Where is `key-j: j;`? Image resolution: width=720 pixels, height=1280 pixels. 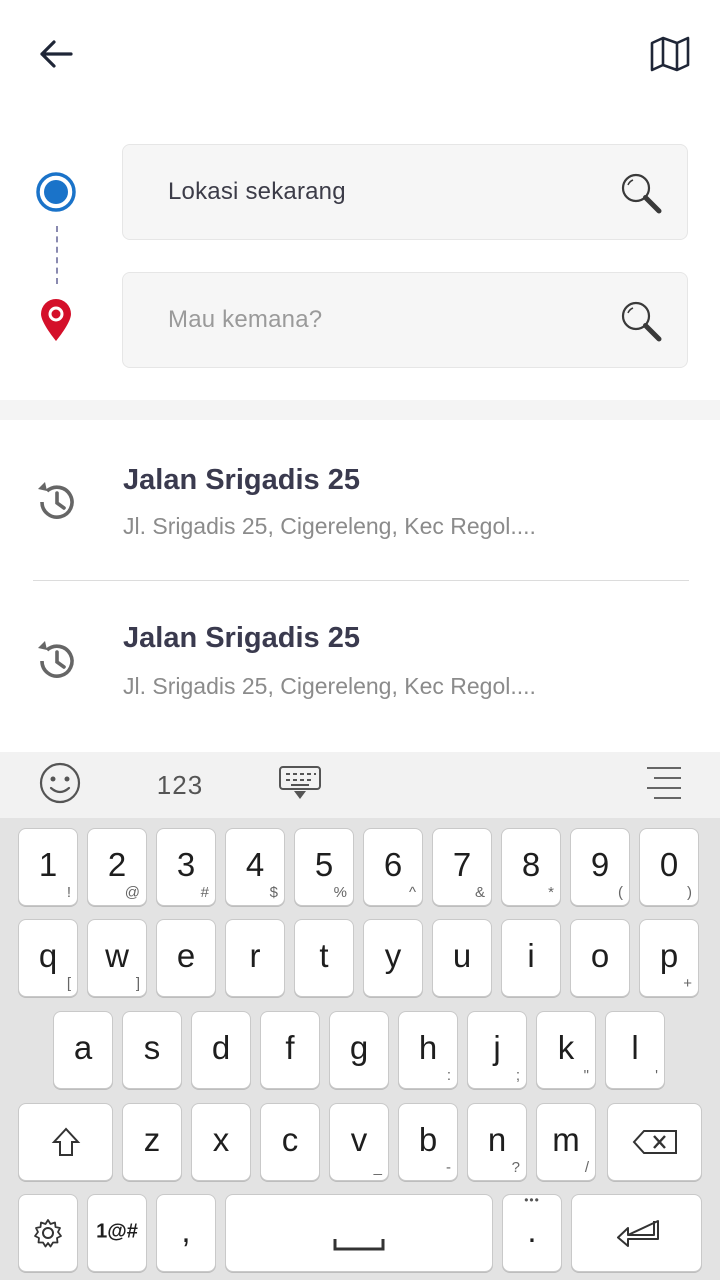 key-j: j; is located at coordinates (497, 1050).